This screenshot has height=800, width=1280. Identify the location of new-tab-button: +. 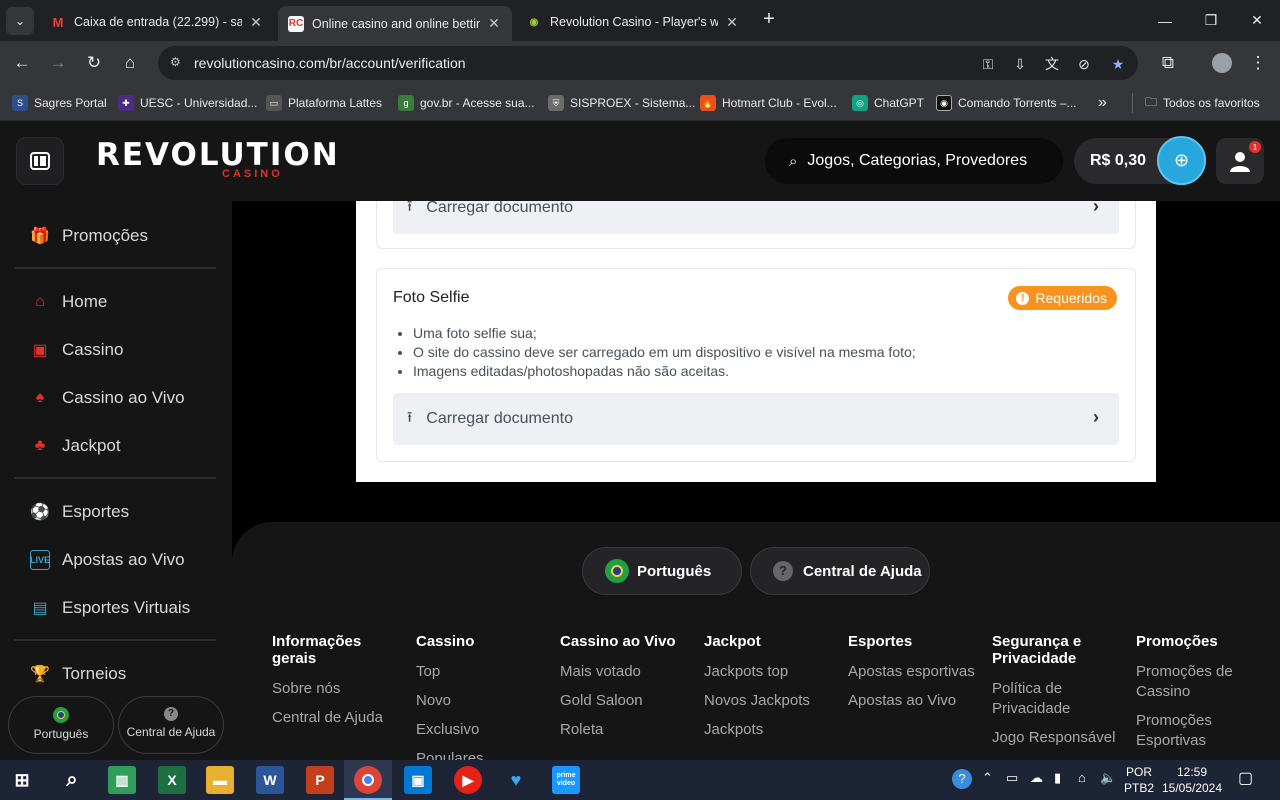
(769, 19).